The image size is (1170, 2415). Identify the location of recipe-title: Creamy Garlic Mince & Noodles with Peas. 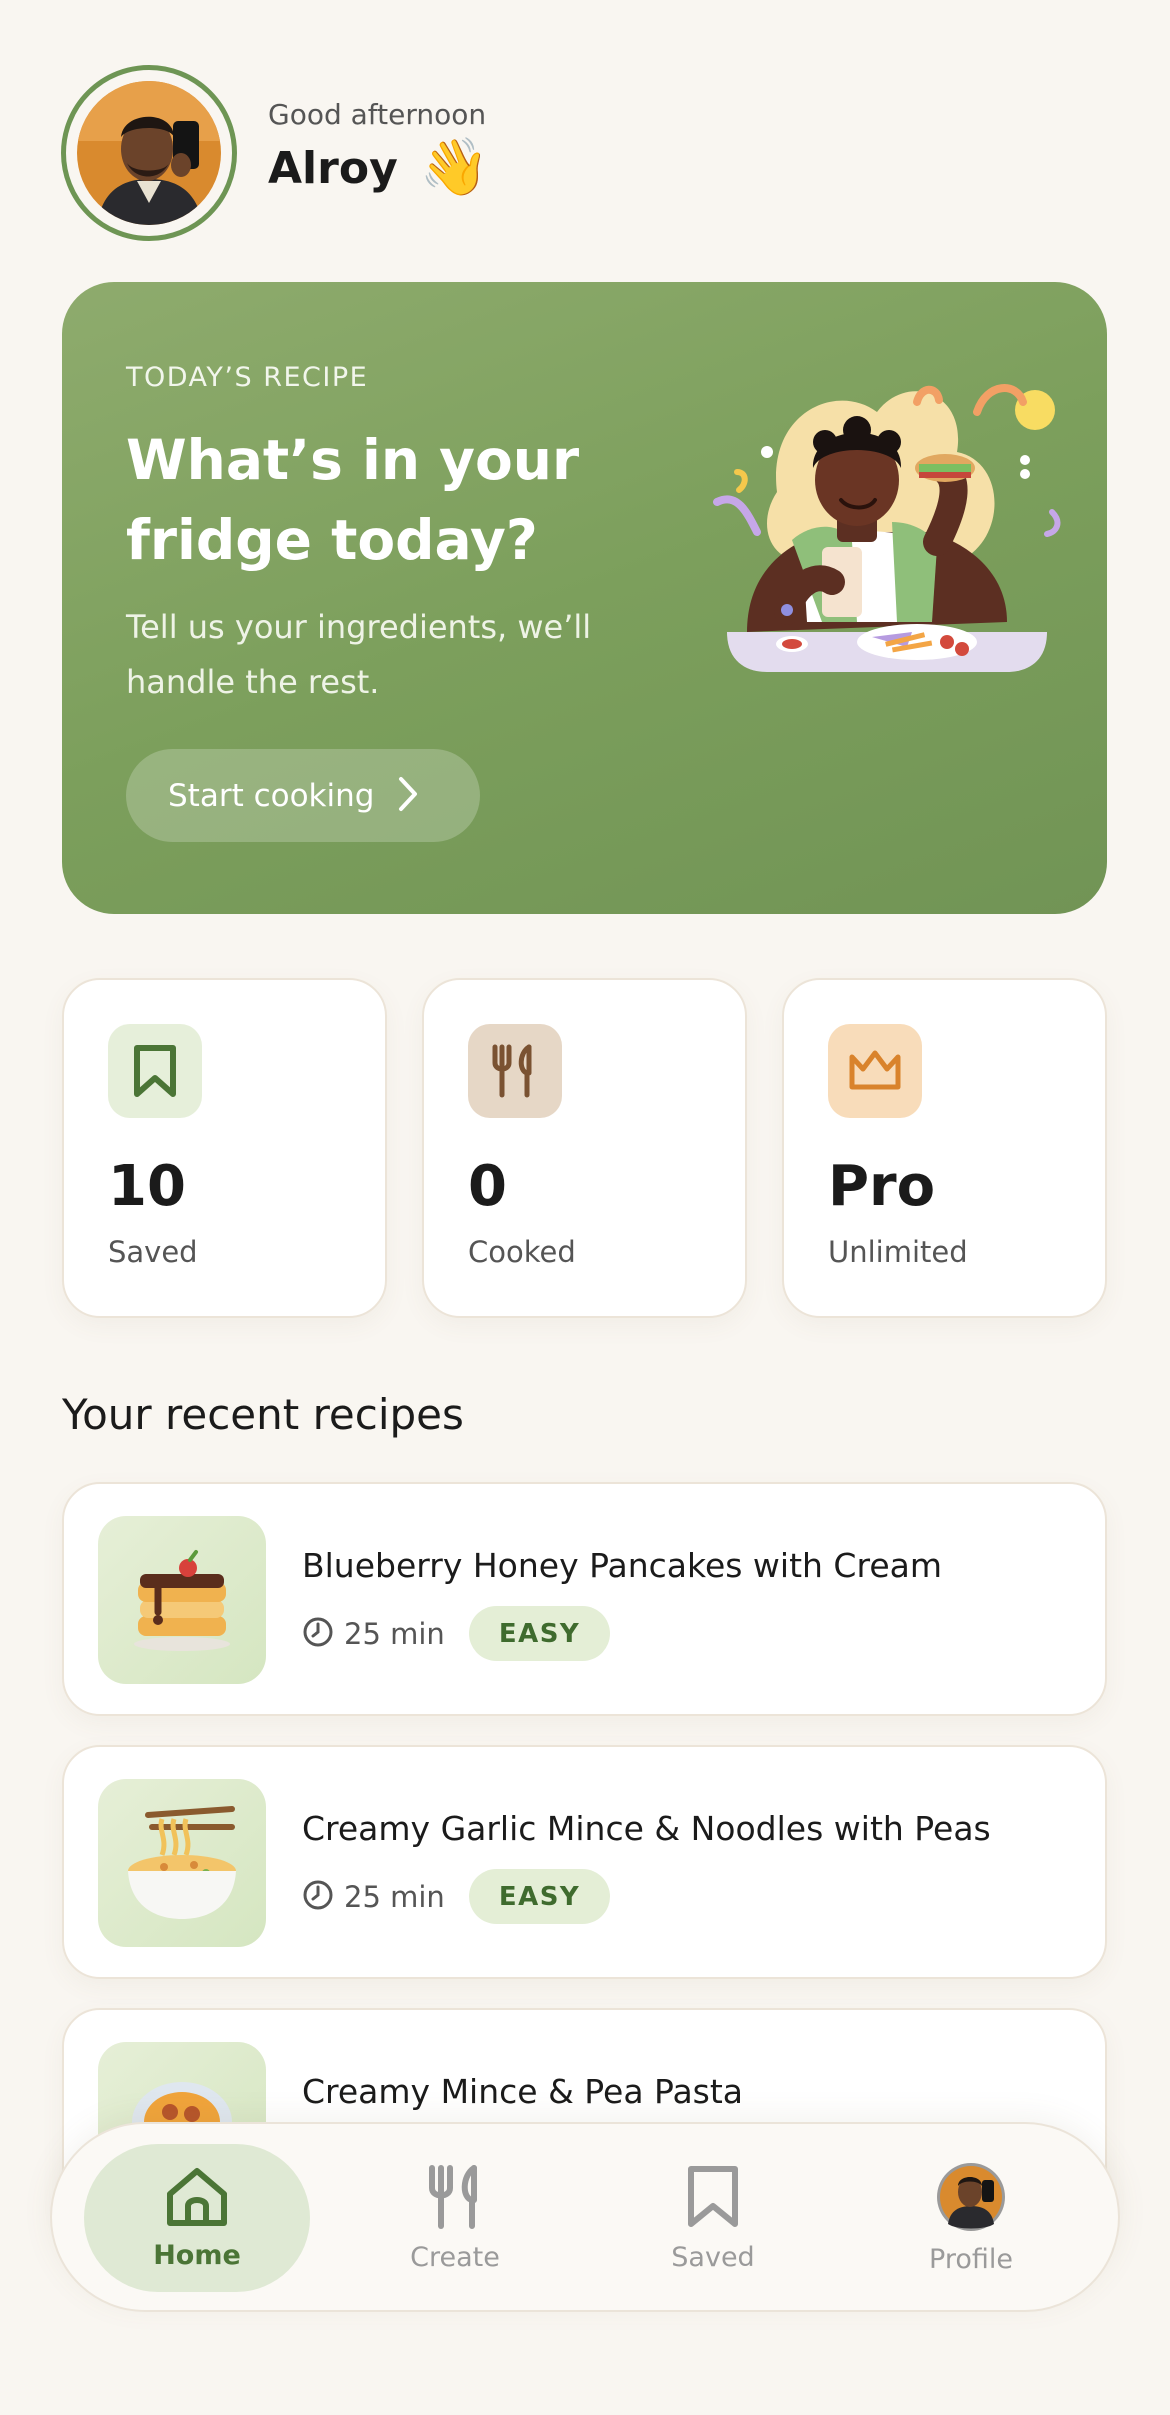
(646, 1828).